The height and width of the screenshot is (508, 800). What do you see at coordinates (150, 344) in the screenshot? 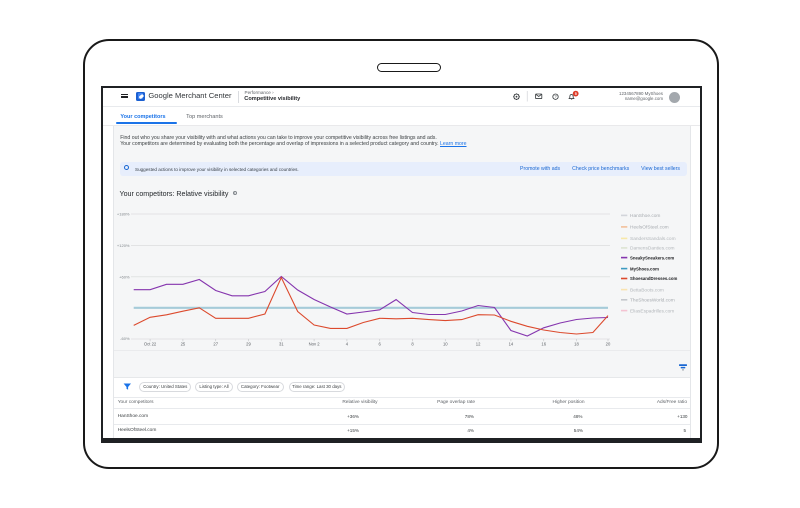
I see `svg-text: Oct 22` at bounding box center [150, 344].